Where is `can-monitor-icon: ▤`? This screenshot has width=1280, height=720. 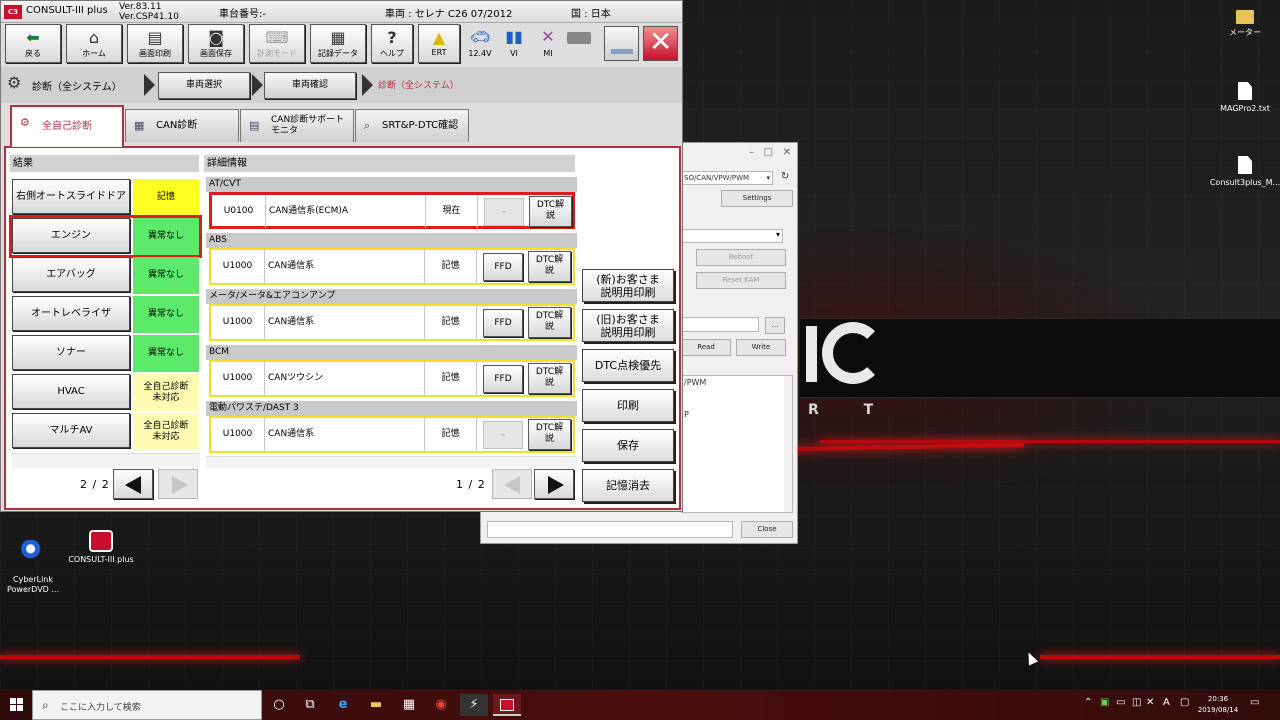
can-monitor-icon: ▤ is located at coordinates (254, 125).